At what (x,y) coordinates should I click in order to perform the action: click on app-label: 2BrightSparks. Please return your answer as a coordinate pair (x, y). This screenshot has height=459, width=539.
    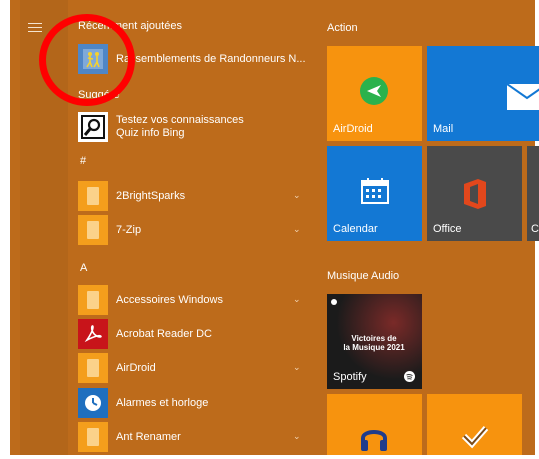
    Looking at the image, I should click on (151, 196).